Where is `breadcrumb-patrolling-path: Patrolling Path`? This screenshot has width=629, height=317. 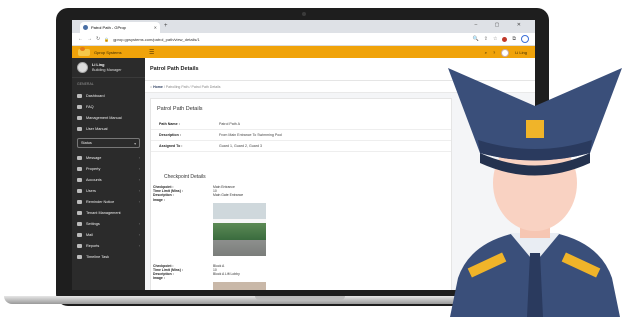
breadcrumb-patrolling-path: Patrolling Path is located at coordinates (177, 87).